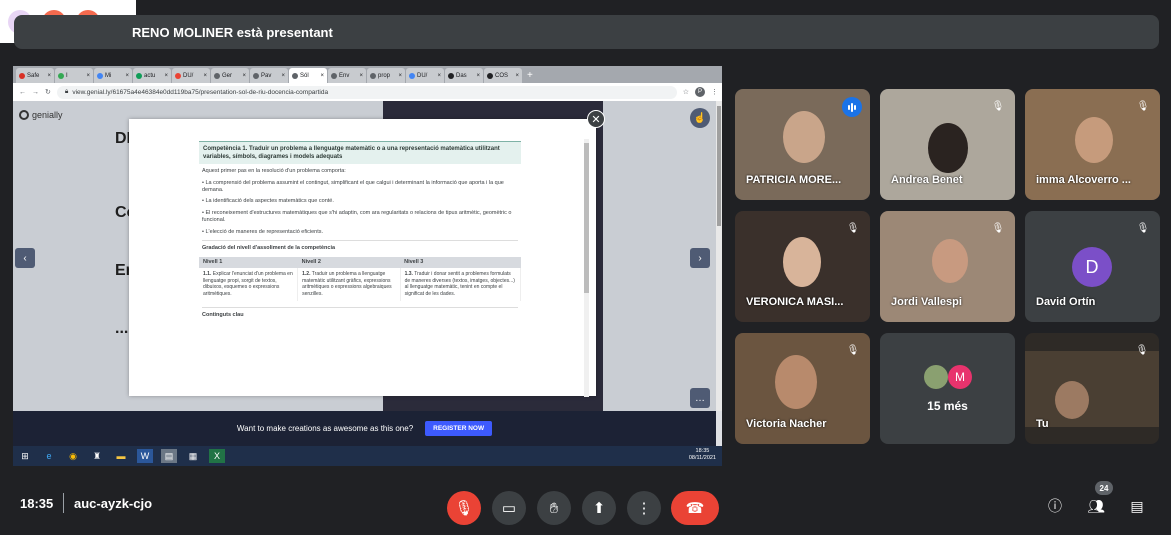 The width and height of the screenshot is (1171, 535). Describe the element at coordinates (217, 456) in the screenshot. I see `excel-icon: X` at that location.